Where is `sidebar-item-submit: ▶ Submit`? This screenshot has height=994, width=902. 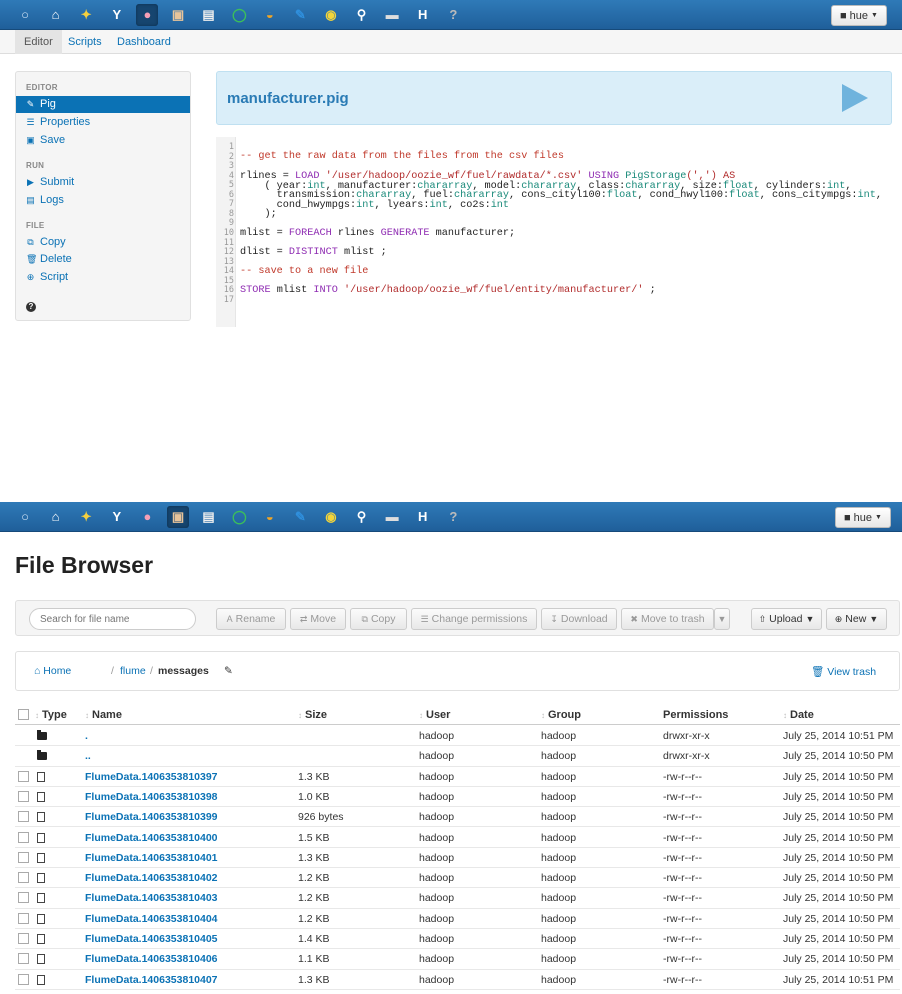
sidebar-item-submit: ▶ Submit is located at coordinates (103, 182).